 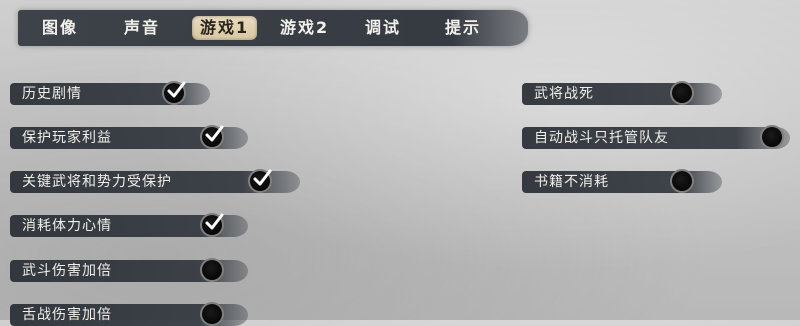 What do you see at coordinates (67, 138) in the screenshot?
I see `option-label: 保护玩家利益` at bounding box center [67, 138].